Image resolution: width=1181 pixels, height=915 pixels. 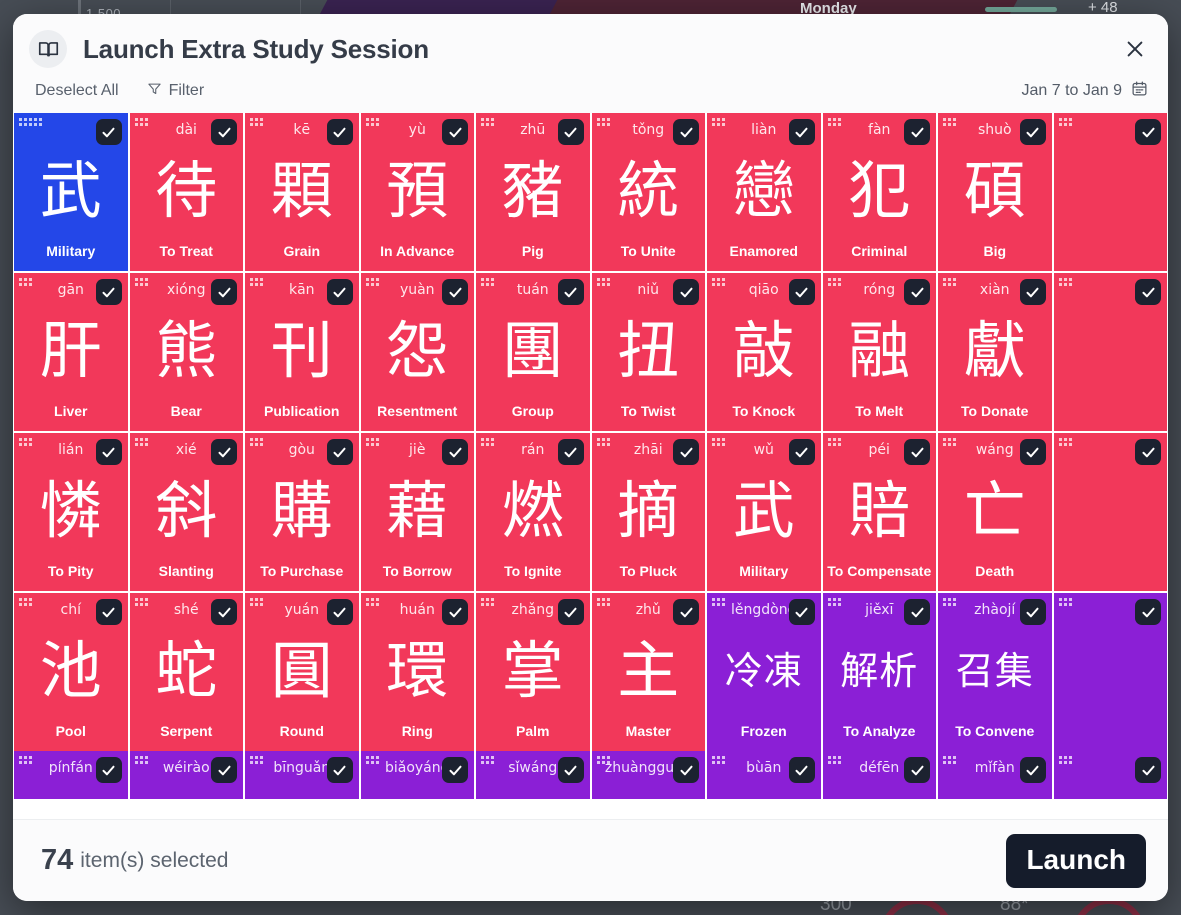 I want to click on flashcard: chí 池 Pool, so click(x=71, y=672).